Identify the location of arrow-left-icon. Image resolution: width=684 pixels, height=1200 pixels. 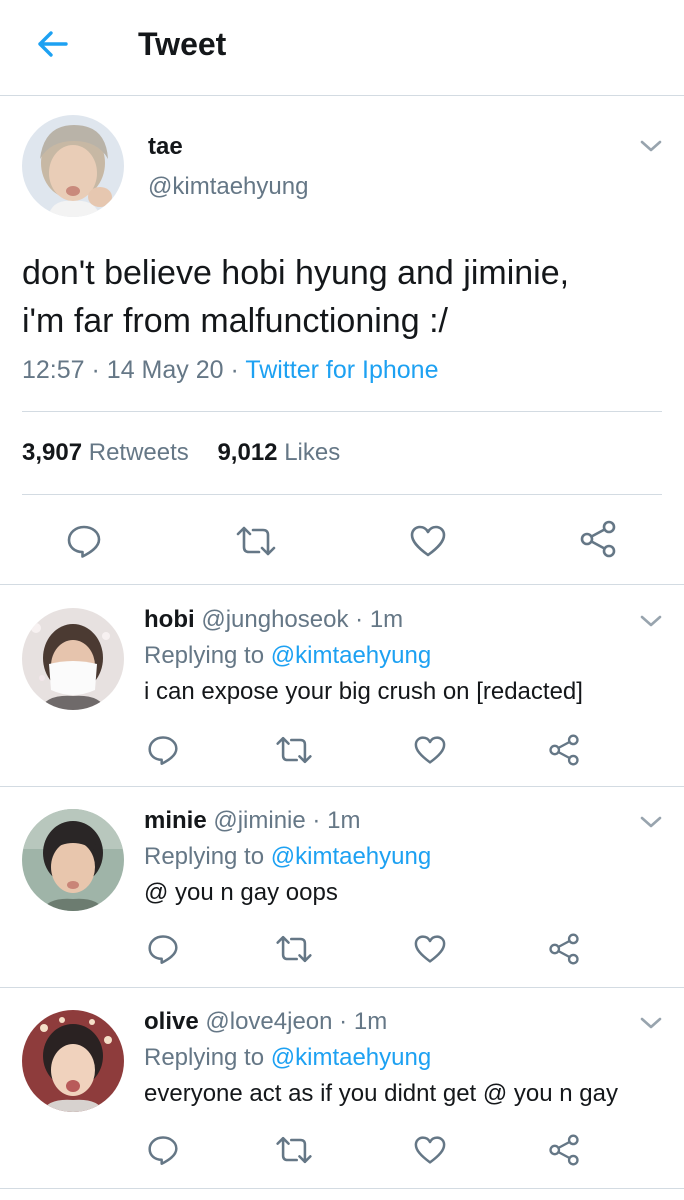
(53, 44).